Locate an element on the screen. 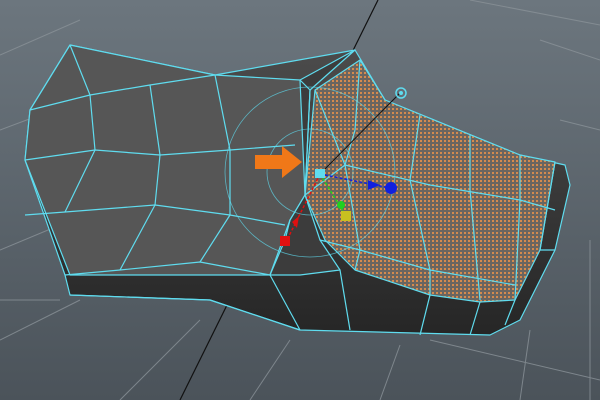 The height and width of the screenshot is (400, 600). x-axis-cube is located at coordinates (285, 241).